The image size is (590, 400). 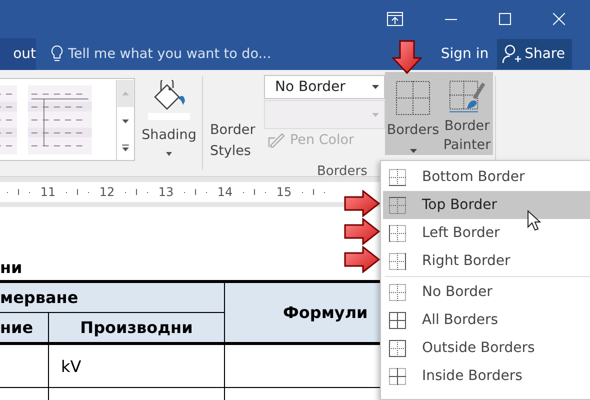 What do you see at coordinates (397, 177) in the screenshot?
I see `border-bottom-icon` at bounding box center [397, 177].